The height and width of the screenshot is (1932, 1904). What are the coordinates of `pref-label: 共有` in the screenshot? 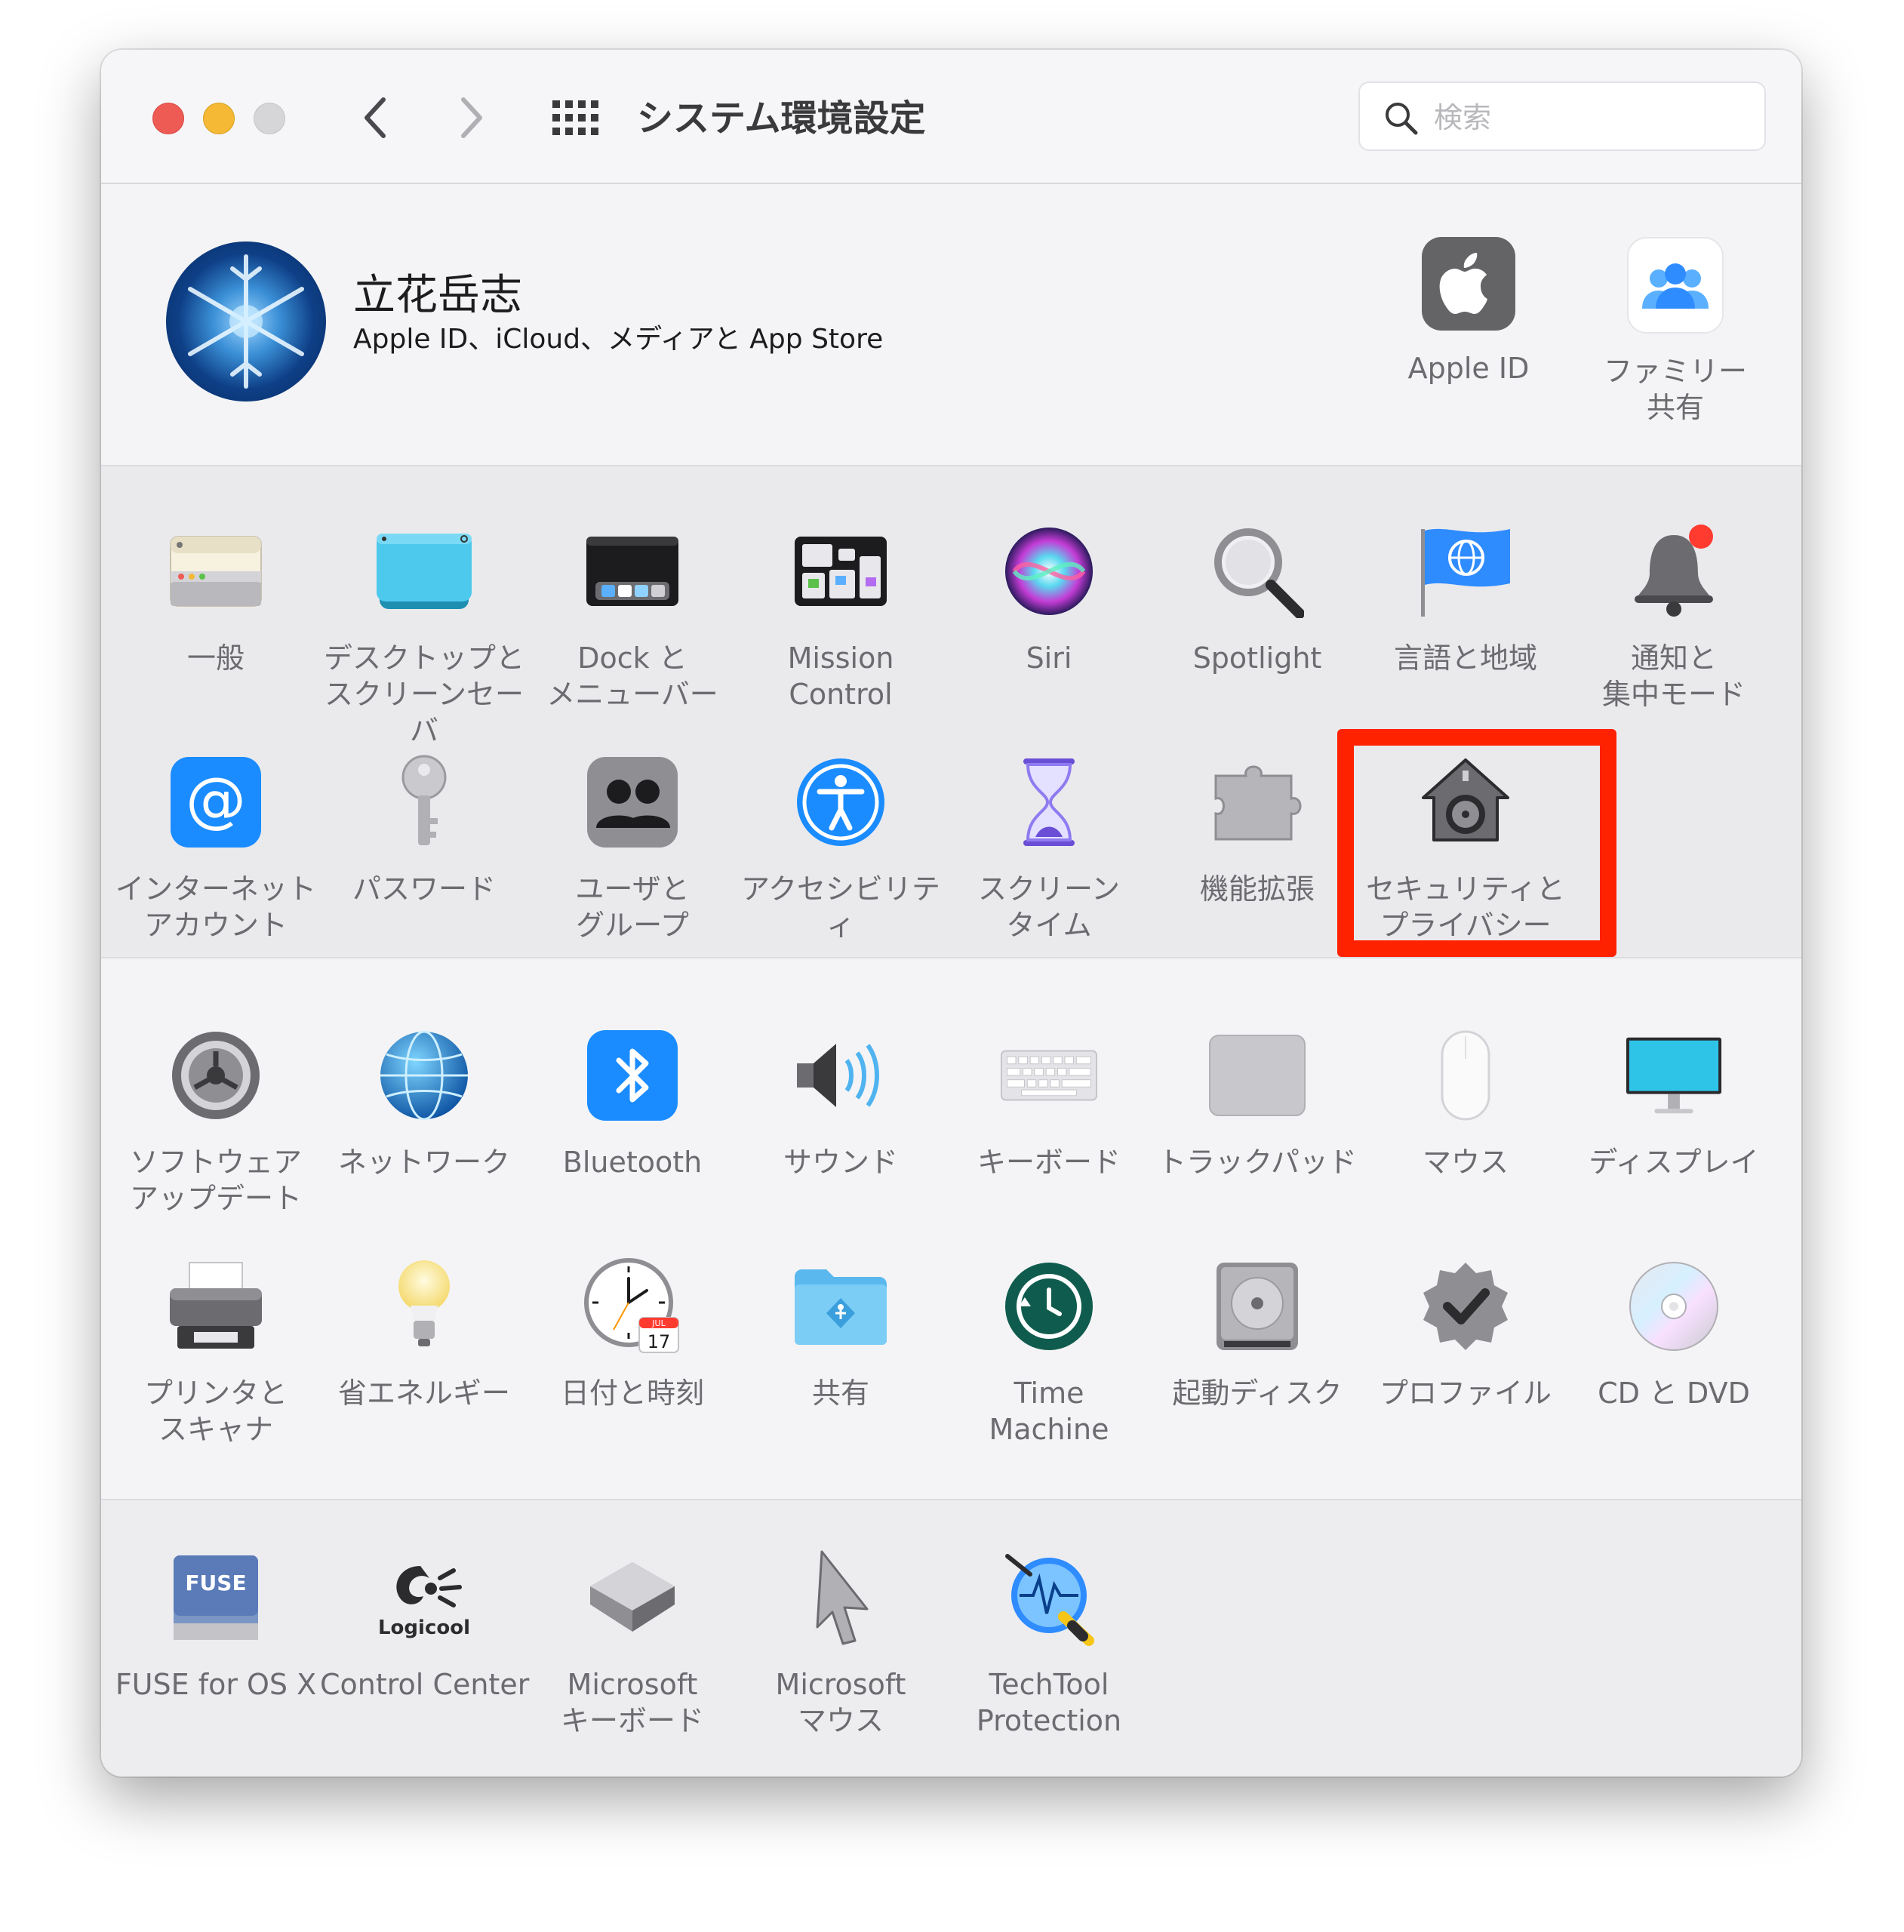 It's located at (840, 1393).